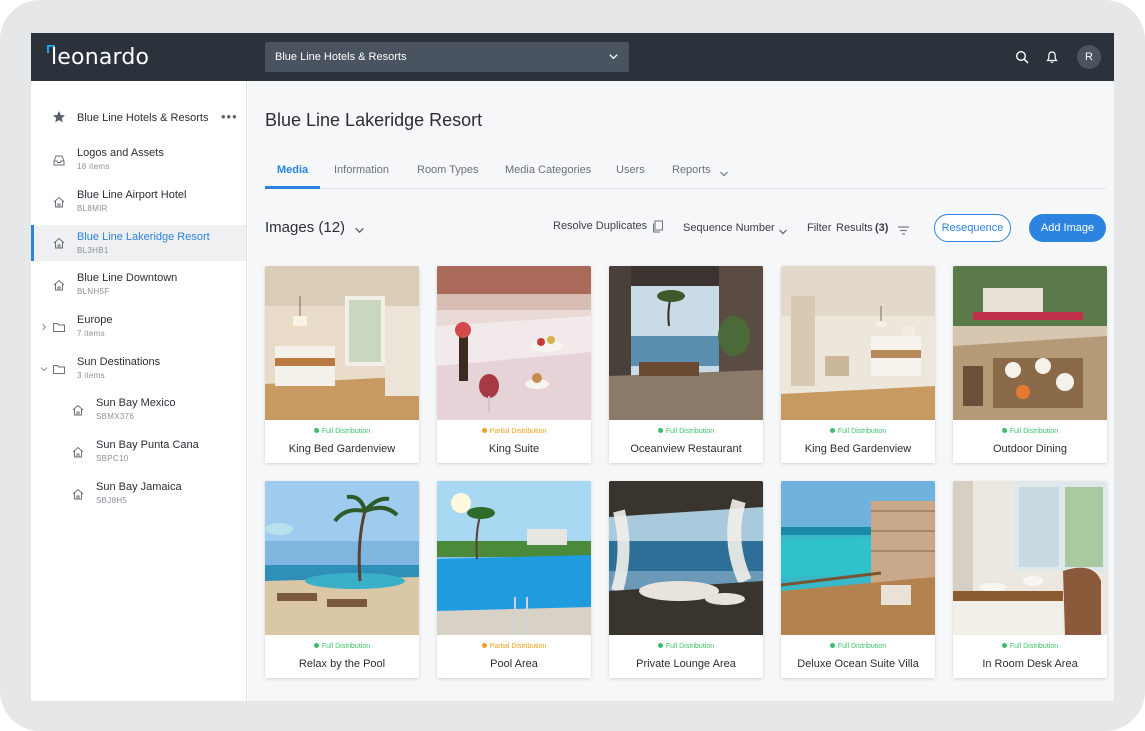 This screenshot has height=731, width=1145. What do you see at coordinates (138, 452) in the screenshot?
I see `sidebar-item-sun-bay-punta-cana: Sun Bay Punta Cana SBPC10` at bounding box center [138, 452].